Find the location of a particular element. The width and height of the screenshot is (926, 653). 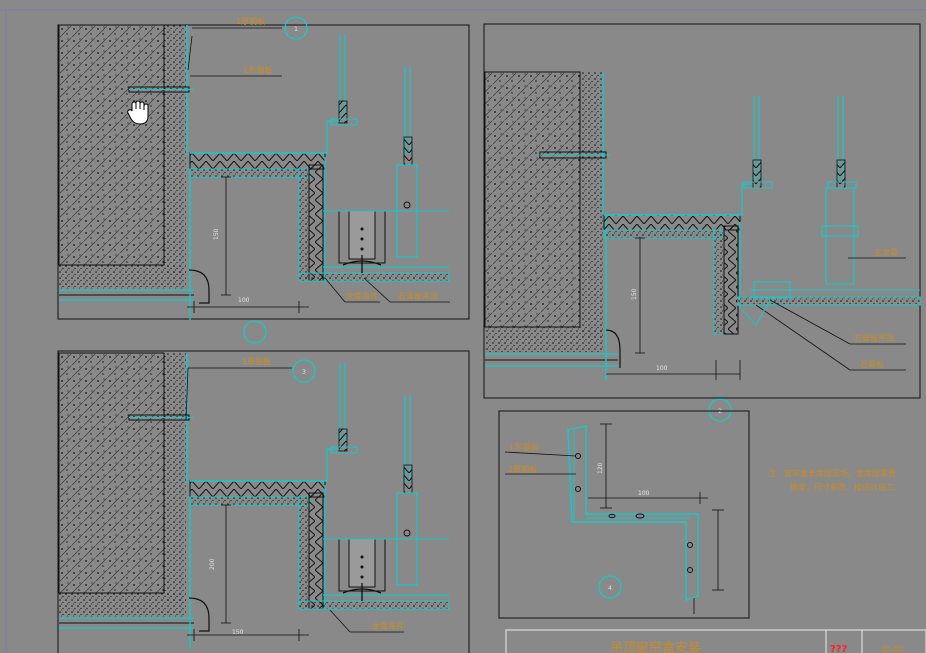

dimension-label: 200 is located at coordinates (212, 564).